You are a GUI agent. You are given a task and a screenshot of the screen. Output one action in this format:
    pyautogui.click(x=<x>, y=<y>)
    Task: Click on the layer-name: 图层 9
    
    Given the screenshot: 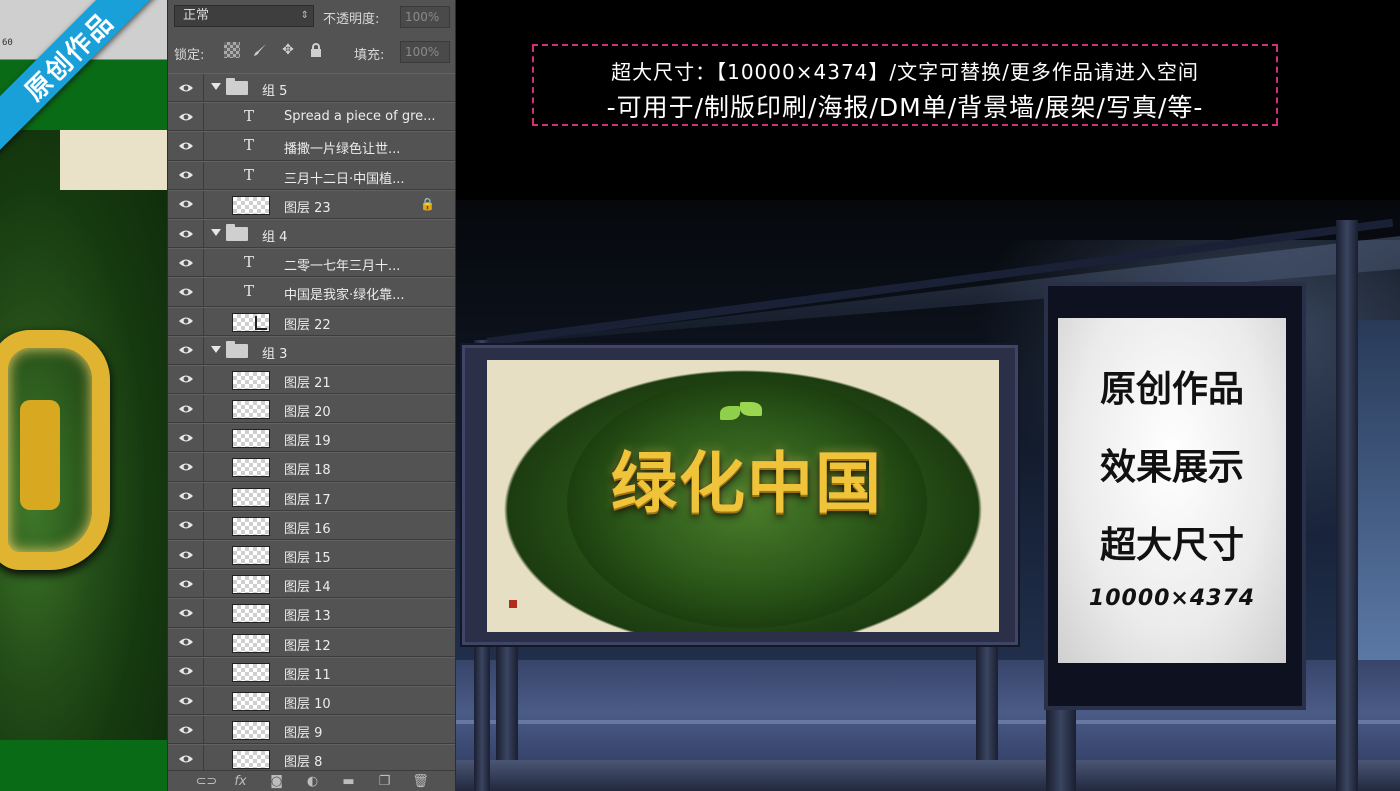 What is the action you would take?
    pyautogui.click(x=303, y=734)
    